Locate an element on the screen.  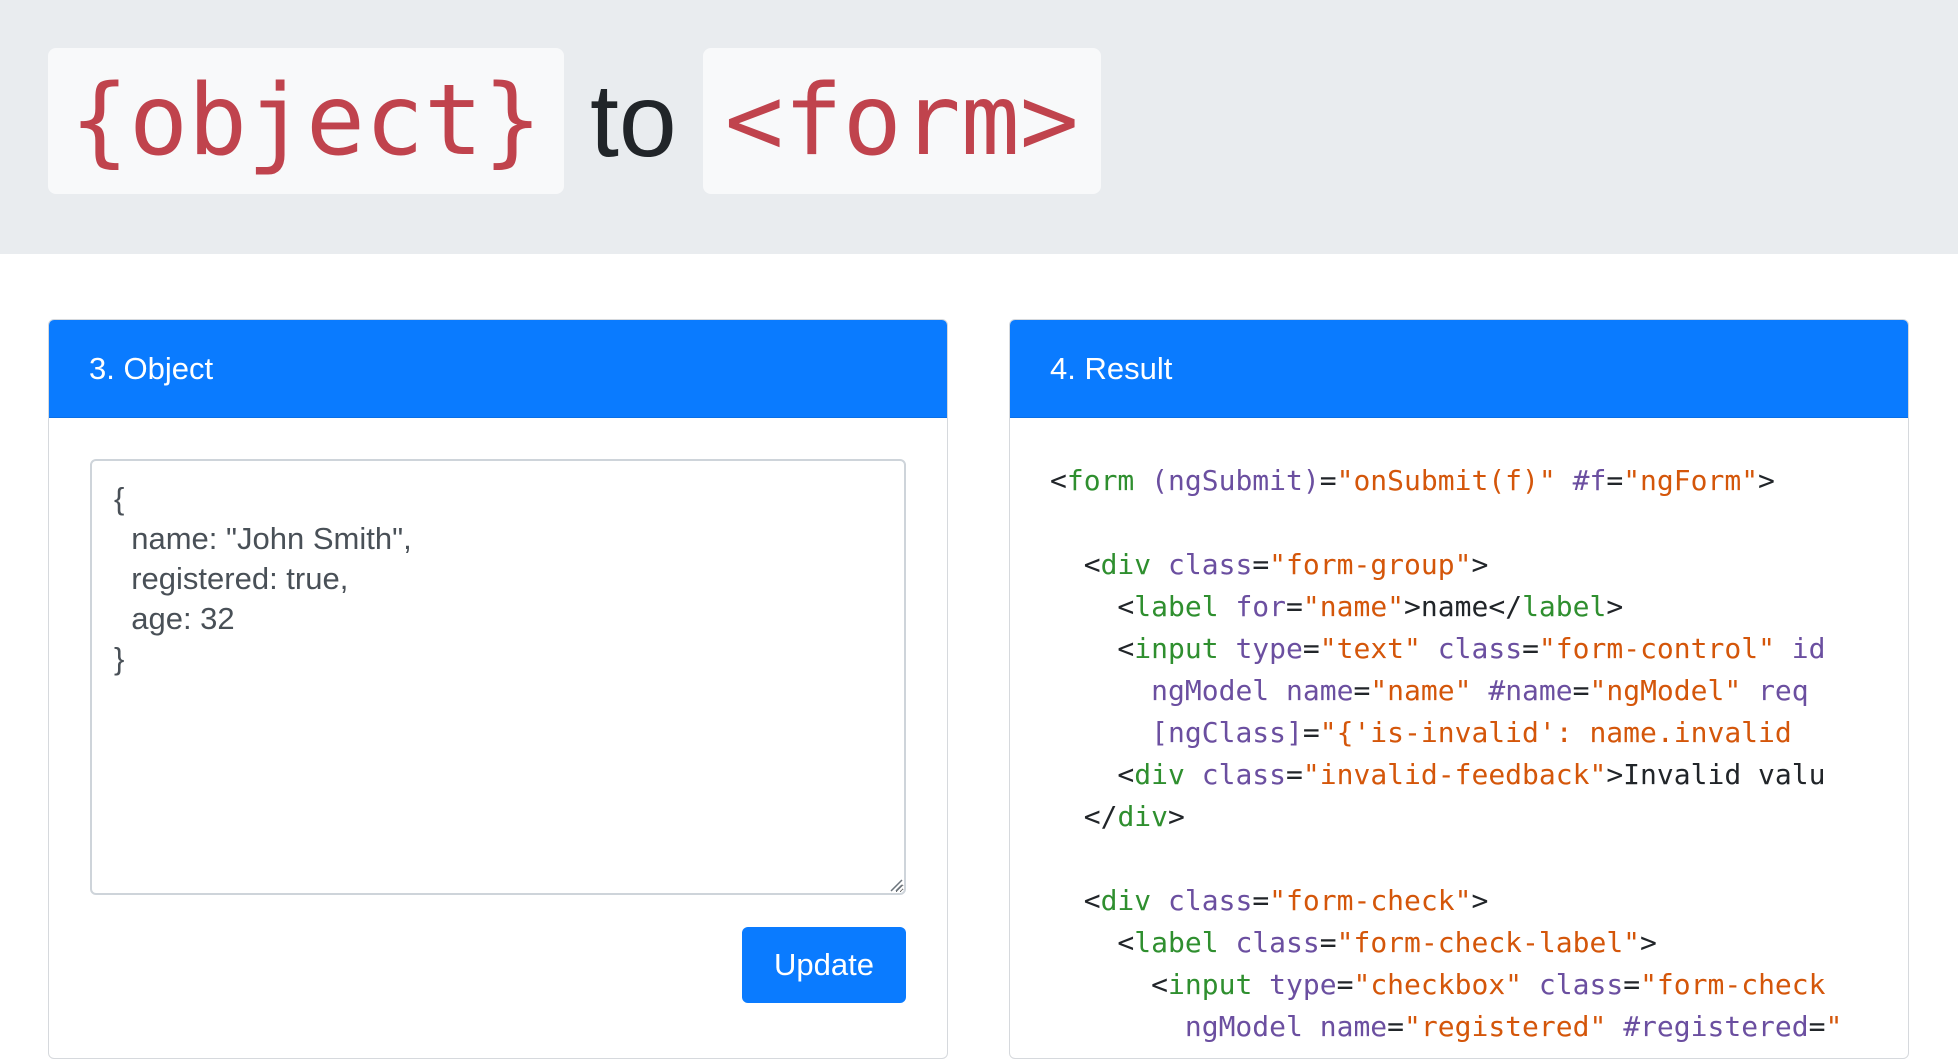
code-token: " is located at coordinates (1834, 1026).